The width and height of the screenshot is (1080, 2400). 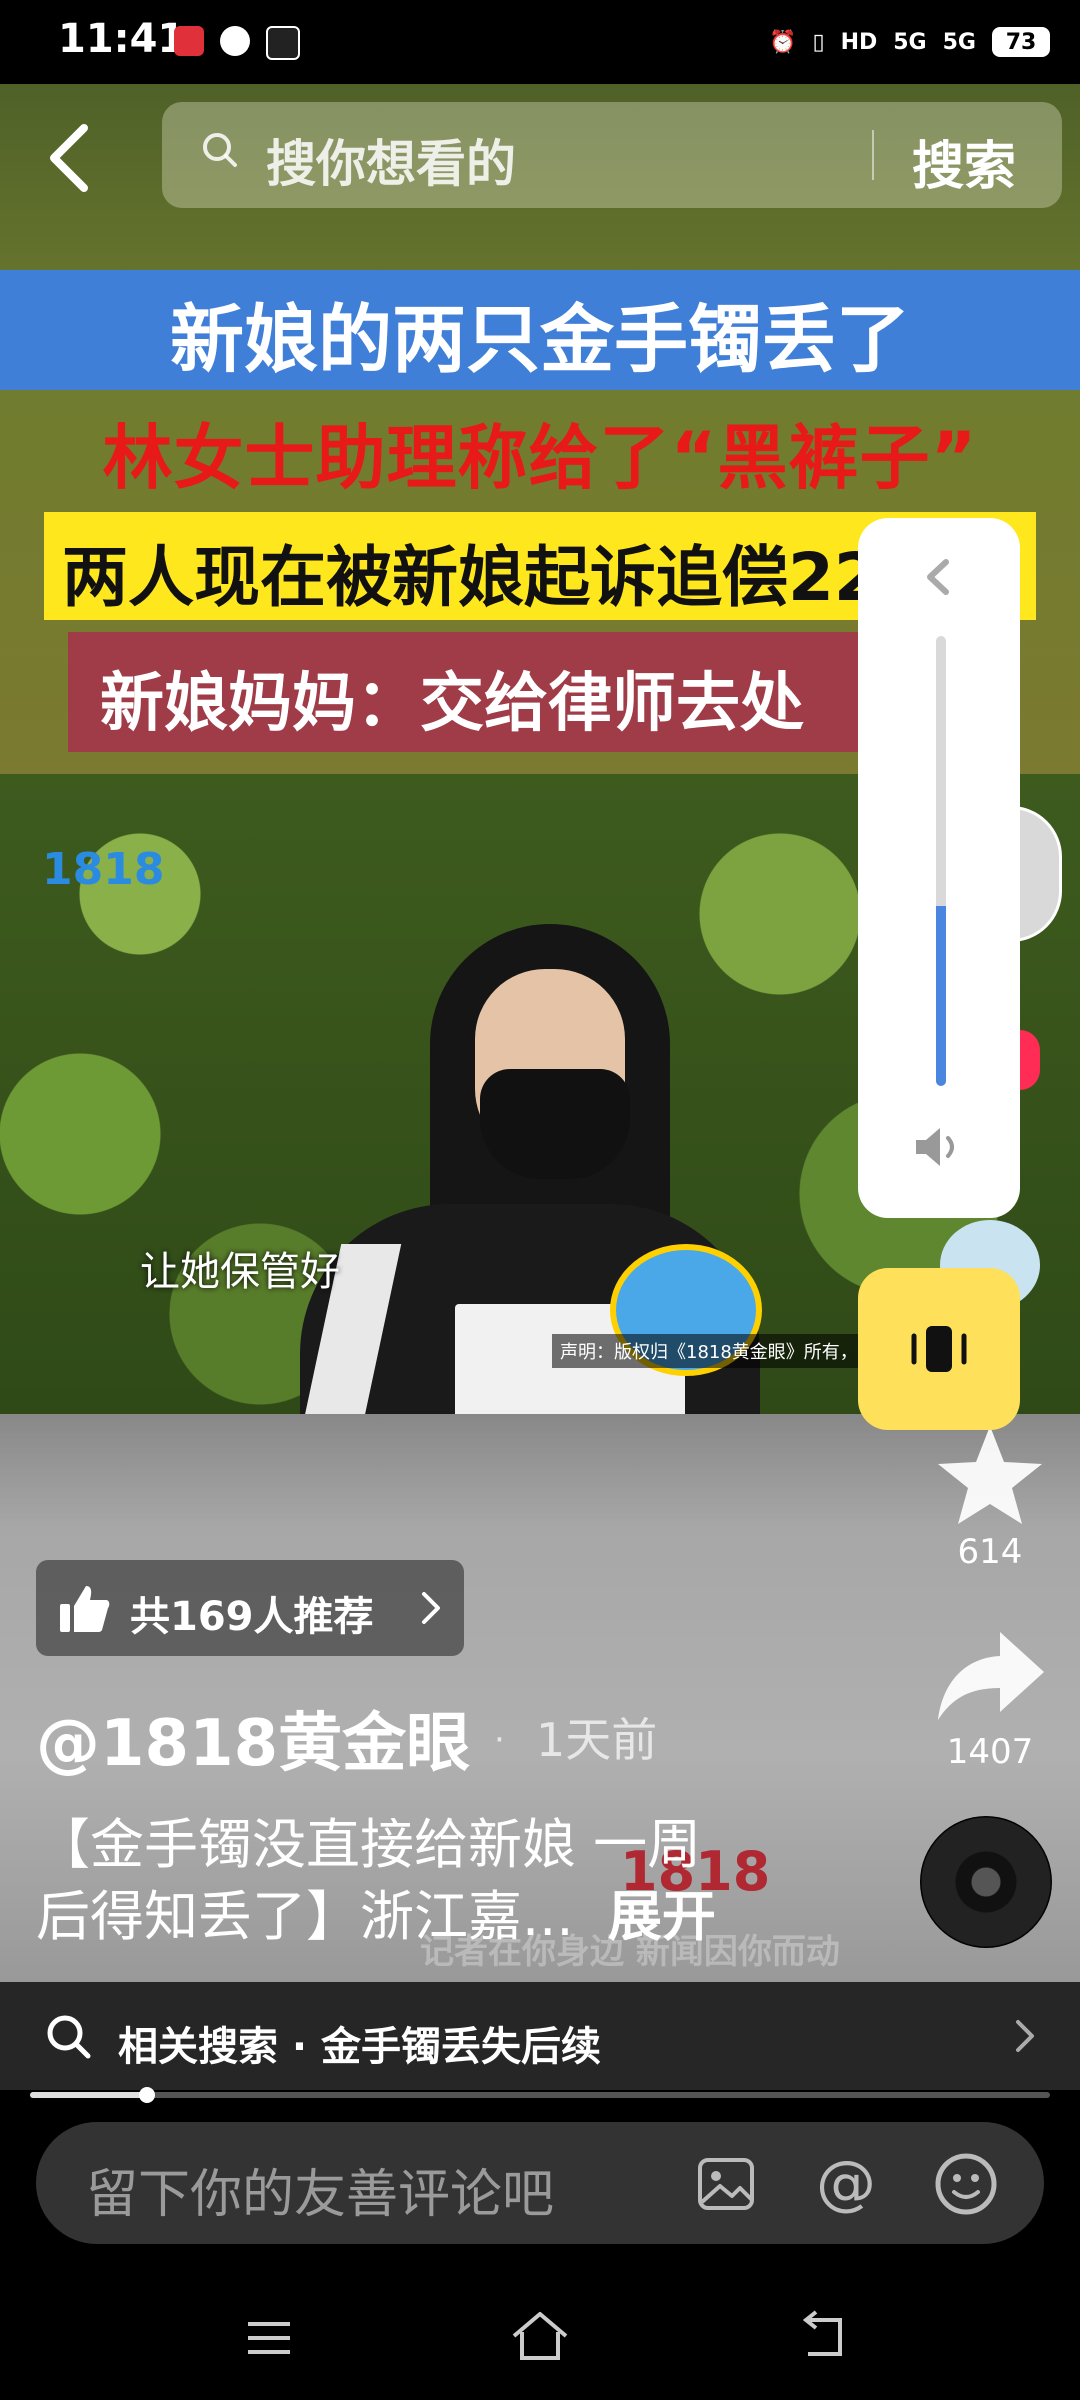 What do you see at coordinates (391, 160) in the screenshot?
I see `search-input: 搜你想看的` at bounding box center [391, 160].